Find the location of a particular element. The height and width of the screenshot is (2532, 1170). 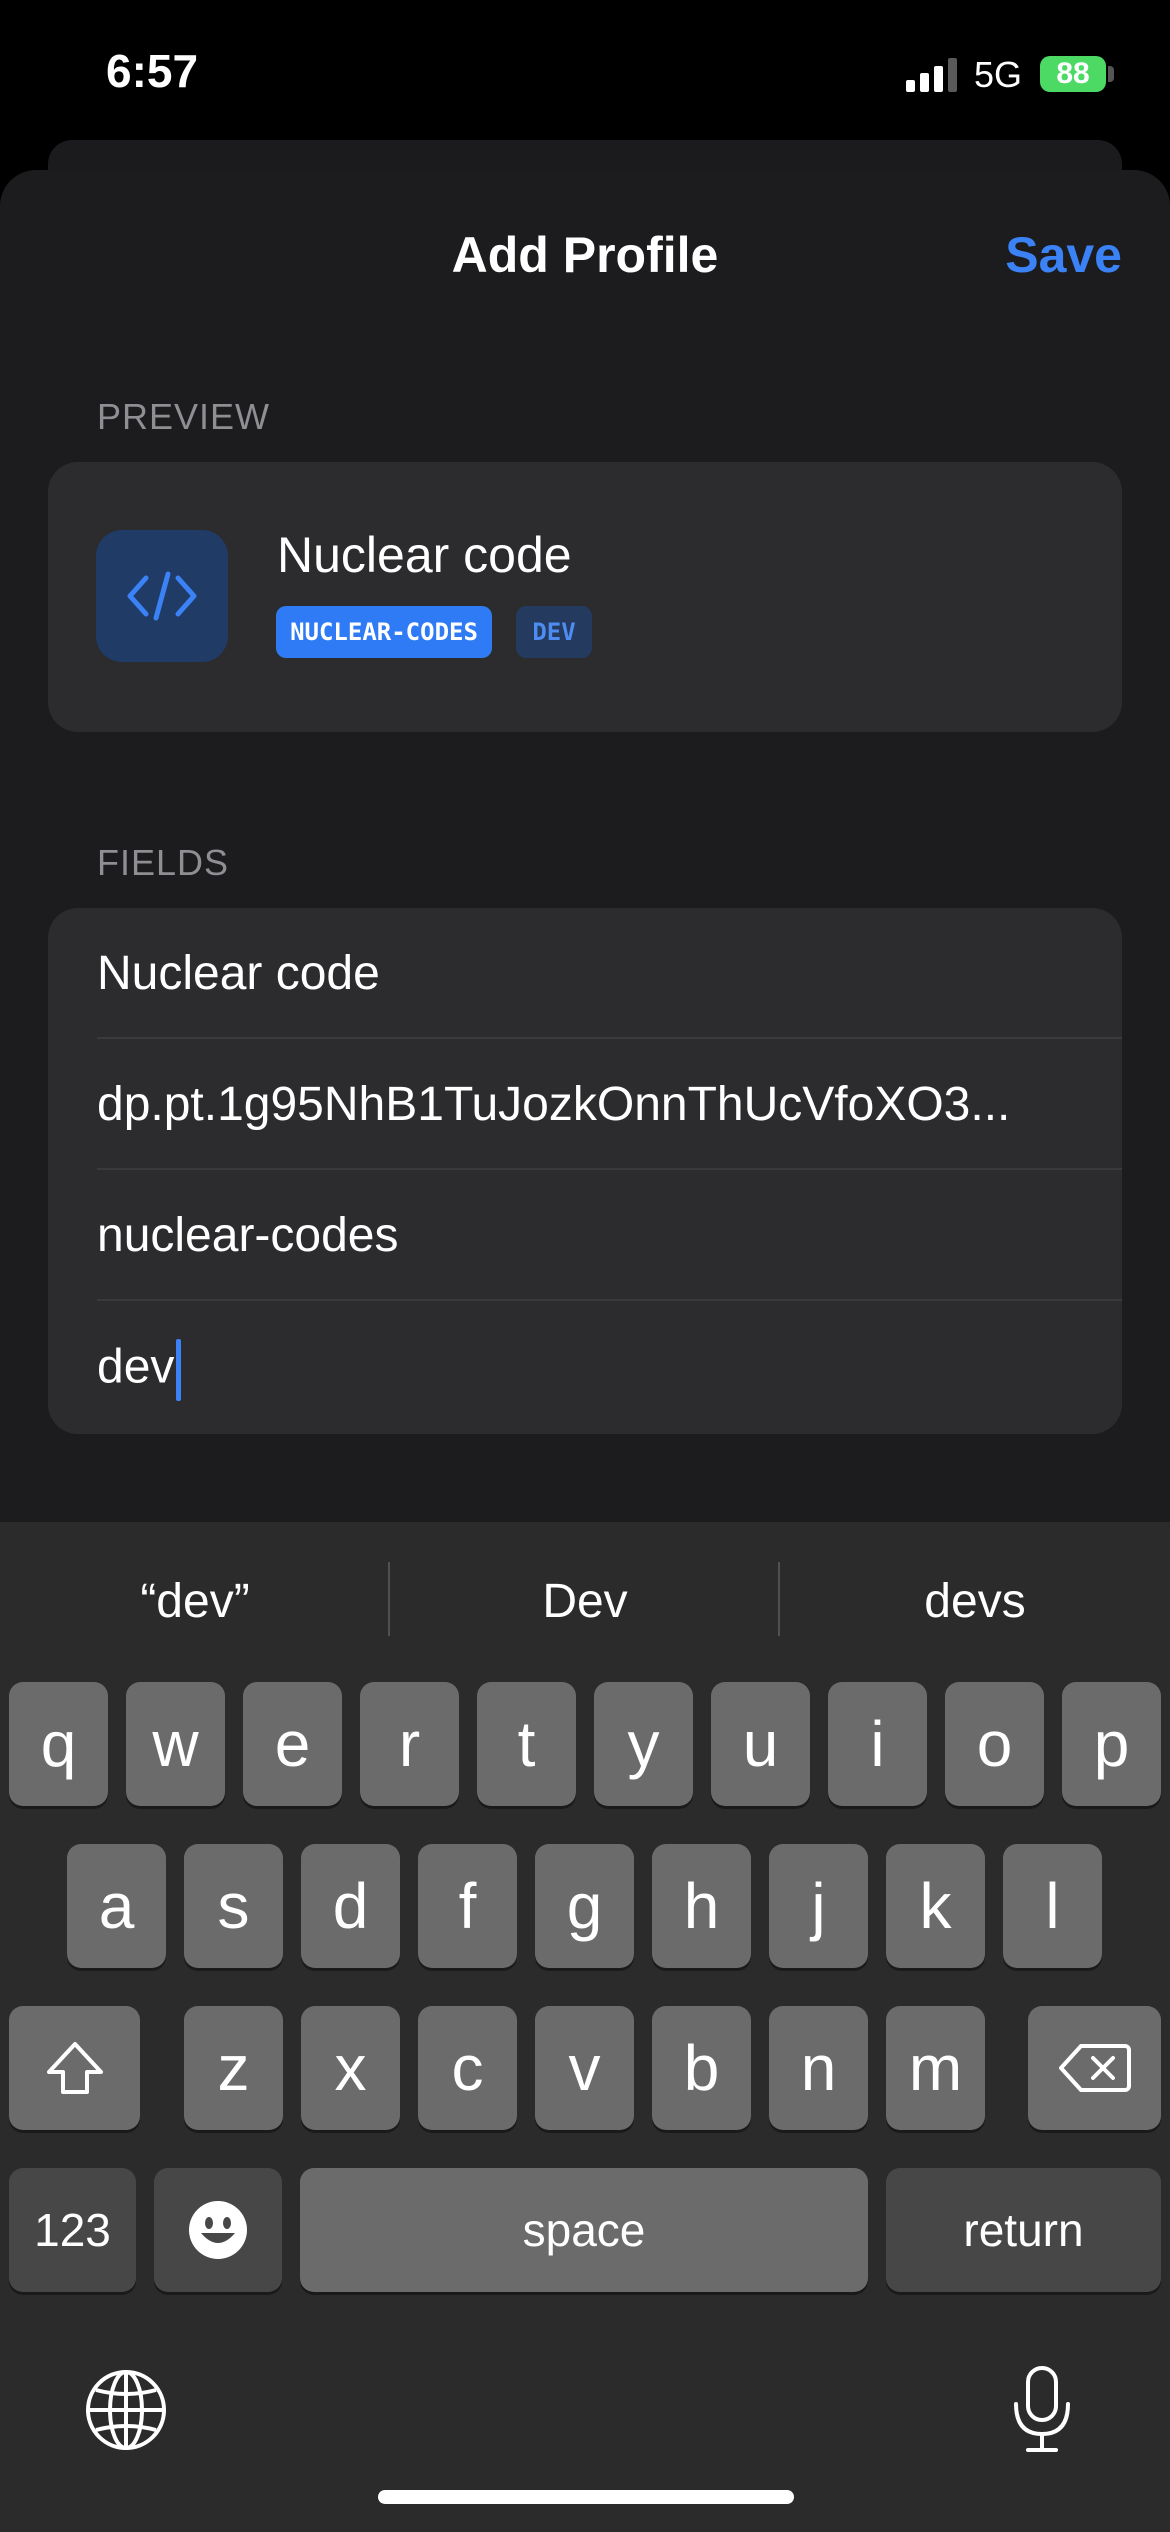

key-c: c is located at coordinates (467, 2068).